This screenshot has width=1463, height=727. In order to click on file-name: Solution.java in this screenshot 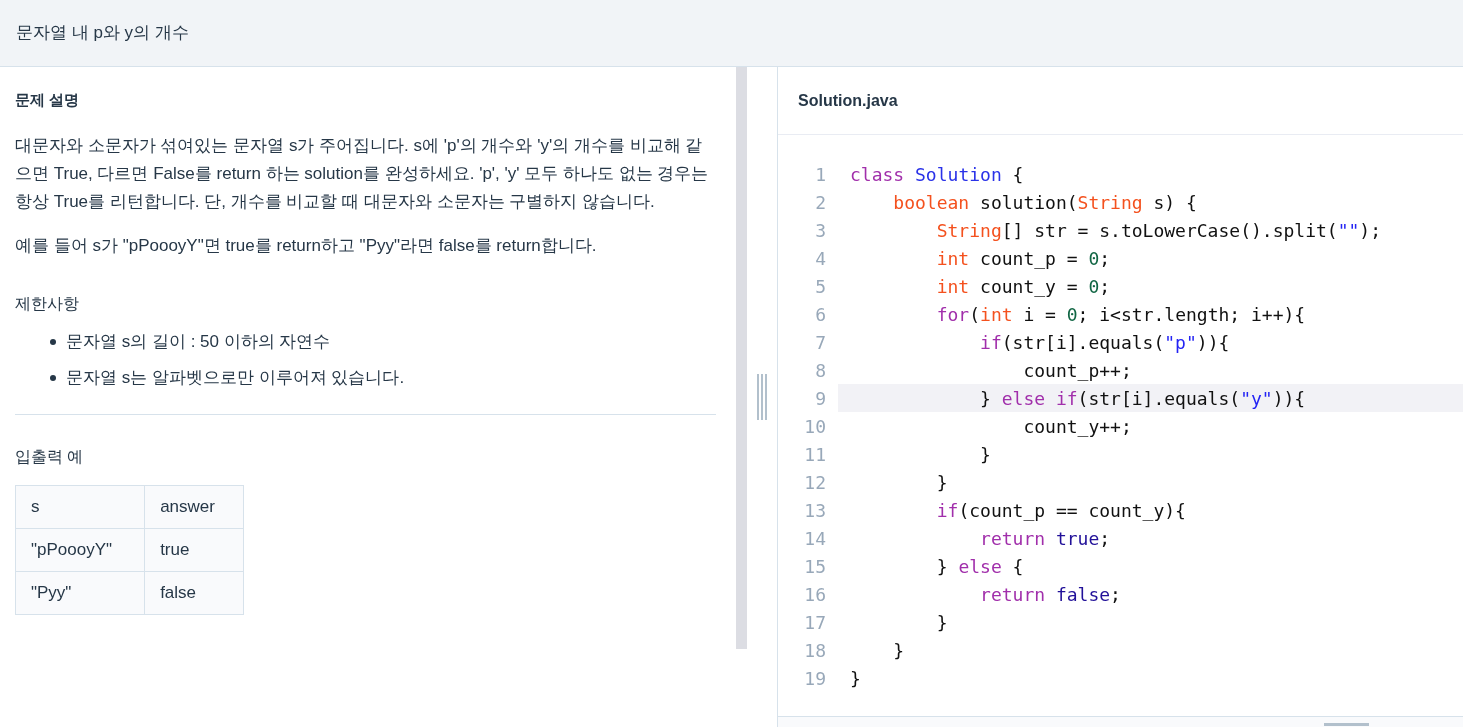, I will do `click(848, 100)`.